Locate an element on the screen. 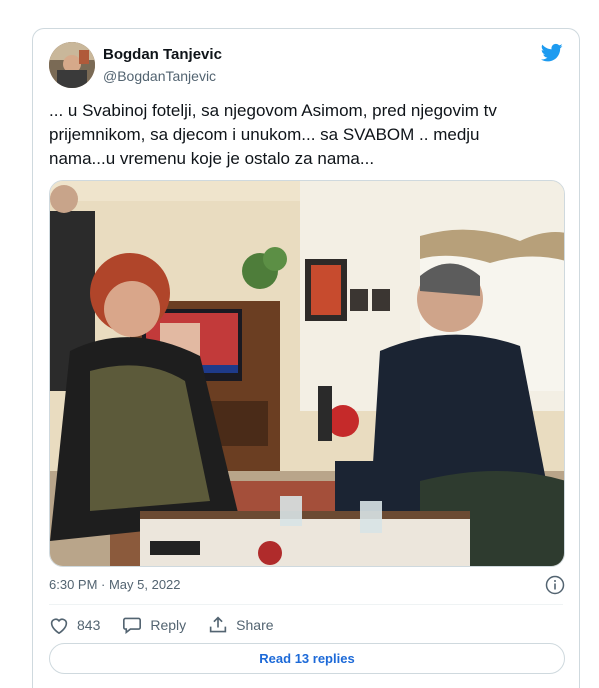 The height and width of the screenshot is (688, 599). share-upload-icon is located at coordinates (218, 624).